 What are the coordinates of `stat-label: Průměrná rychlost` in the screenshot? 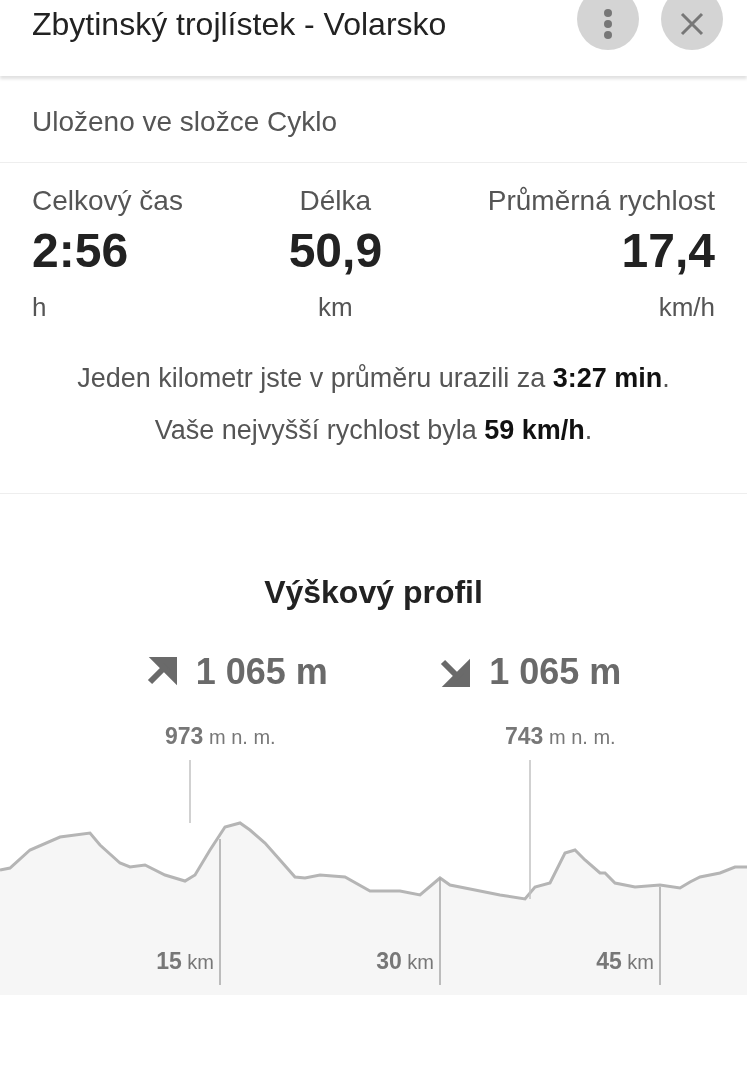 It's located at (601, 201).